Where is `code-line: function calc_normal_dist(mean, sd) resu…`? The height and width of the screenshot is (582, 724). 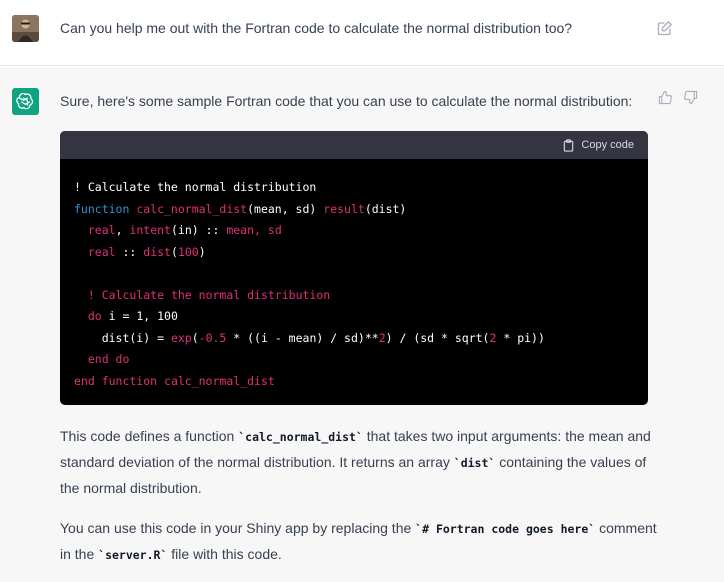
code-line: function calc_normal_dist(mean, sd) resu… is located at coordinates (240, 208).